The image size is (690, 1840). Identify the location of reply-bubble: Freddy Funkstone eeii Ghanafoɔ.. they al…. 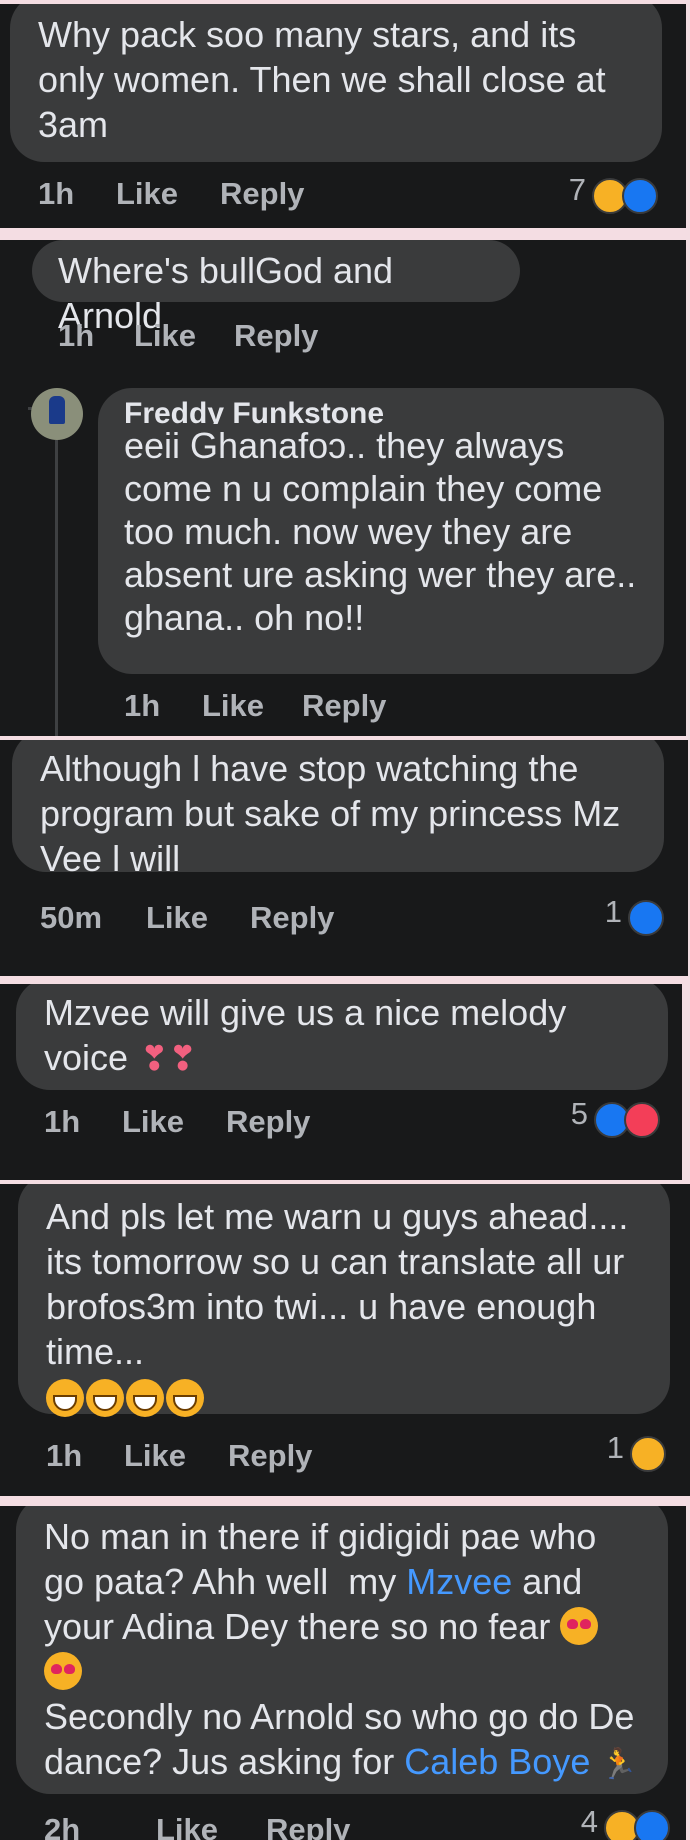
(381, 531).